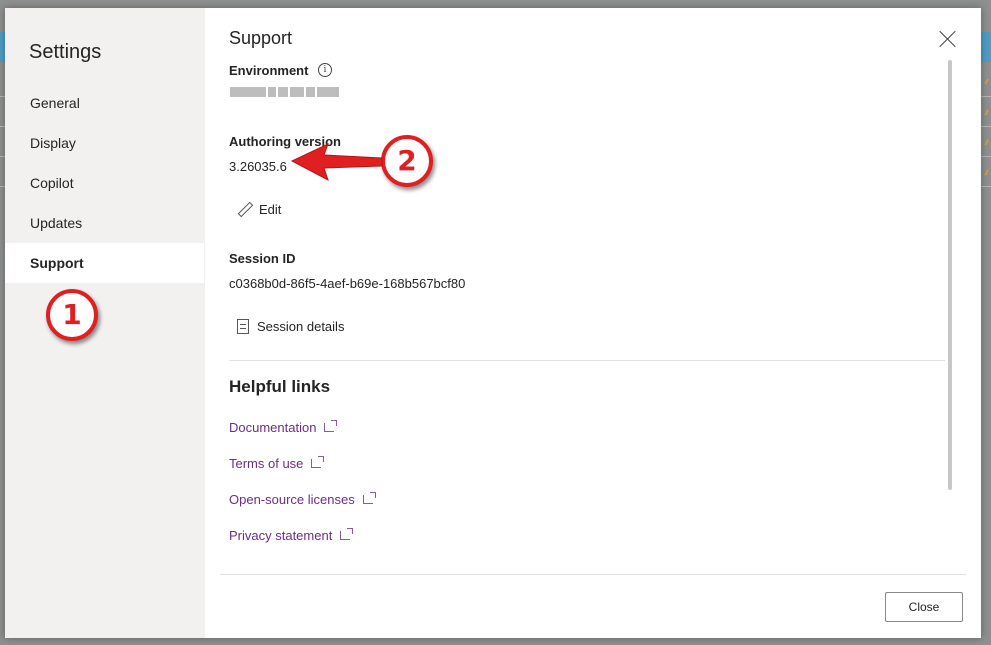 This screenshot has height=645, width=991. What do you see at coordinates (336, 162) in the screenshot?
I see `callout-arrow` at bounding box center [336, 162].